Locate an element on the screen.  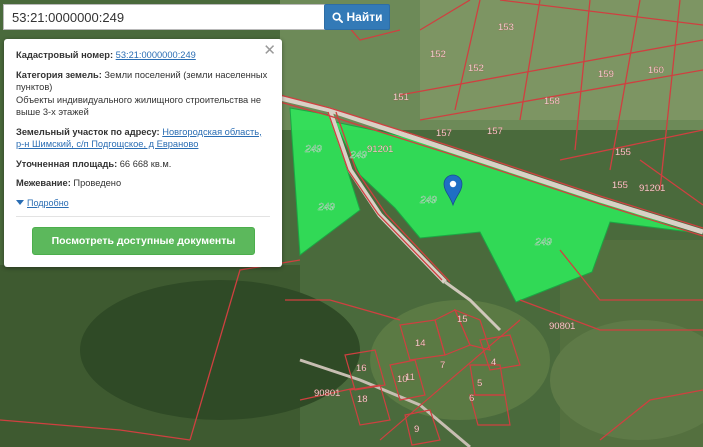
number-label: 4 is located at coordinates (493, 362).